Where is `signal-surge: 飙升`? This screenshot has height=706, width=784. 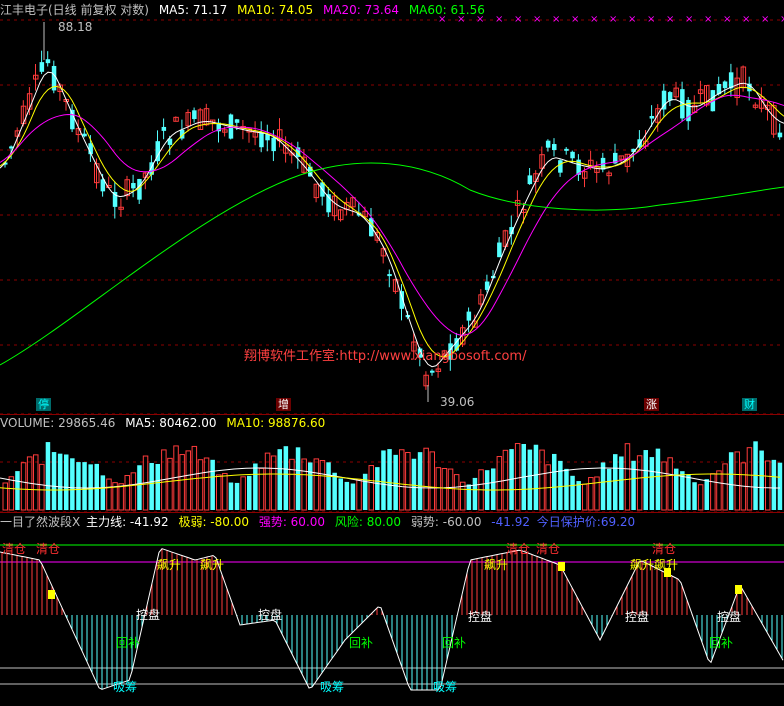
signal-surge: 飙升 is located at coordinates (496, 565).